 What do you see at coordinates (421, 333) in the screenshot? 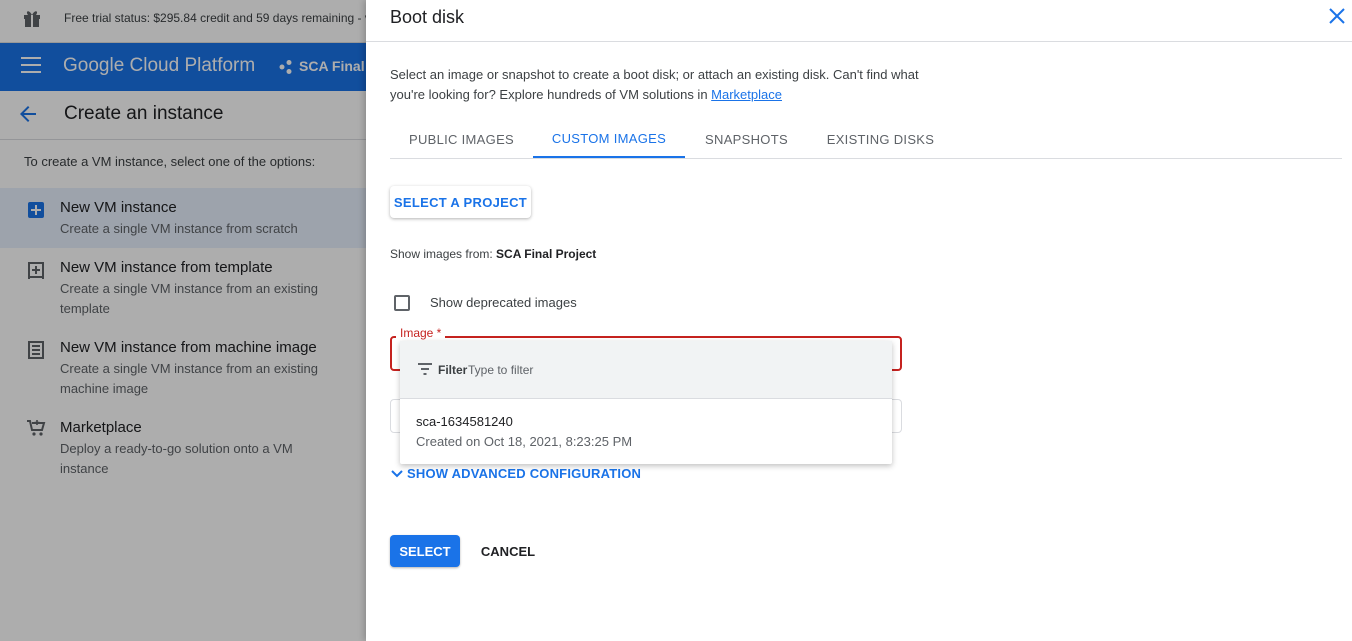
I see `image-field-label: Image *` at bounding box center [421, 333].